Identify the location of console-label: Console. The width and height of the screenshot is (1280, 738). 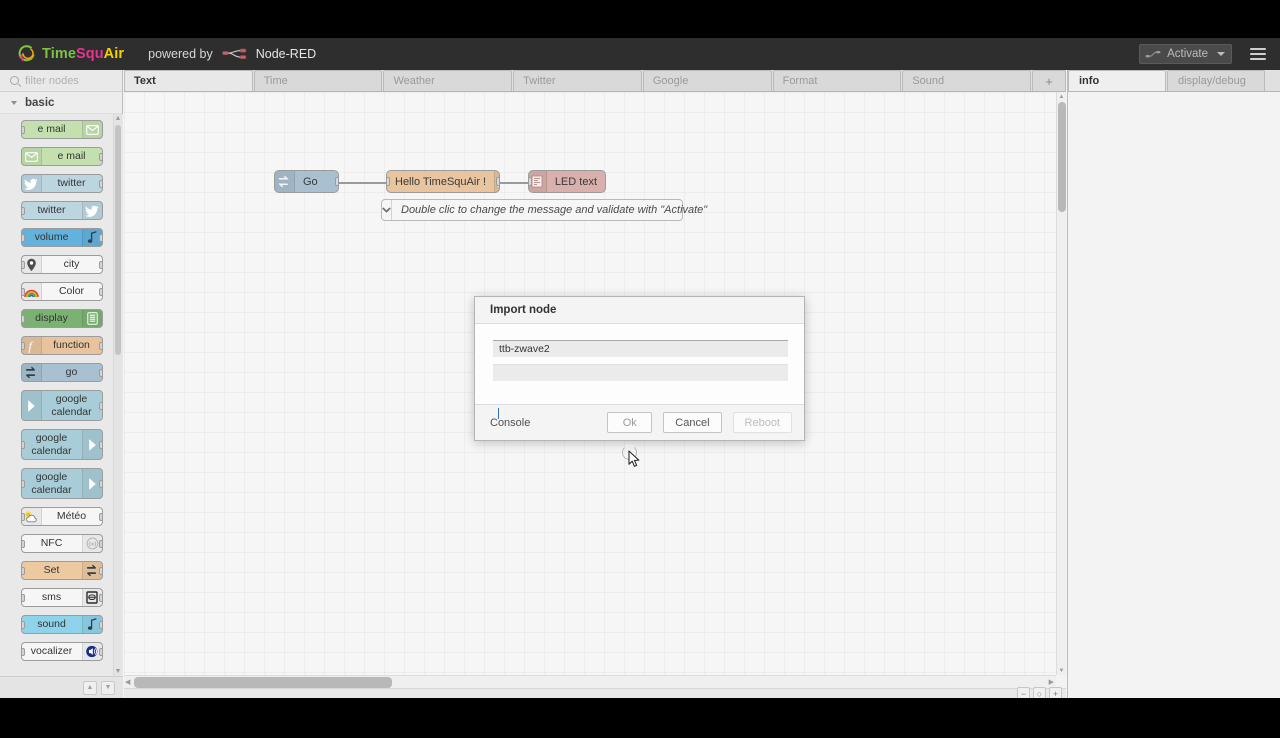
(510, 422).